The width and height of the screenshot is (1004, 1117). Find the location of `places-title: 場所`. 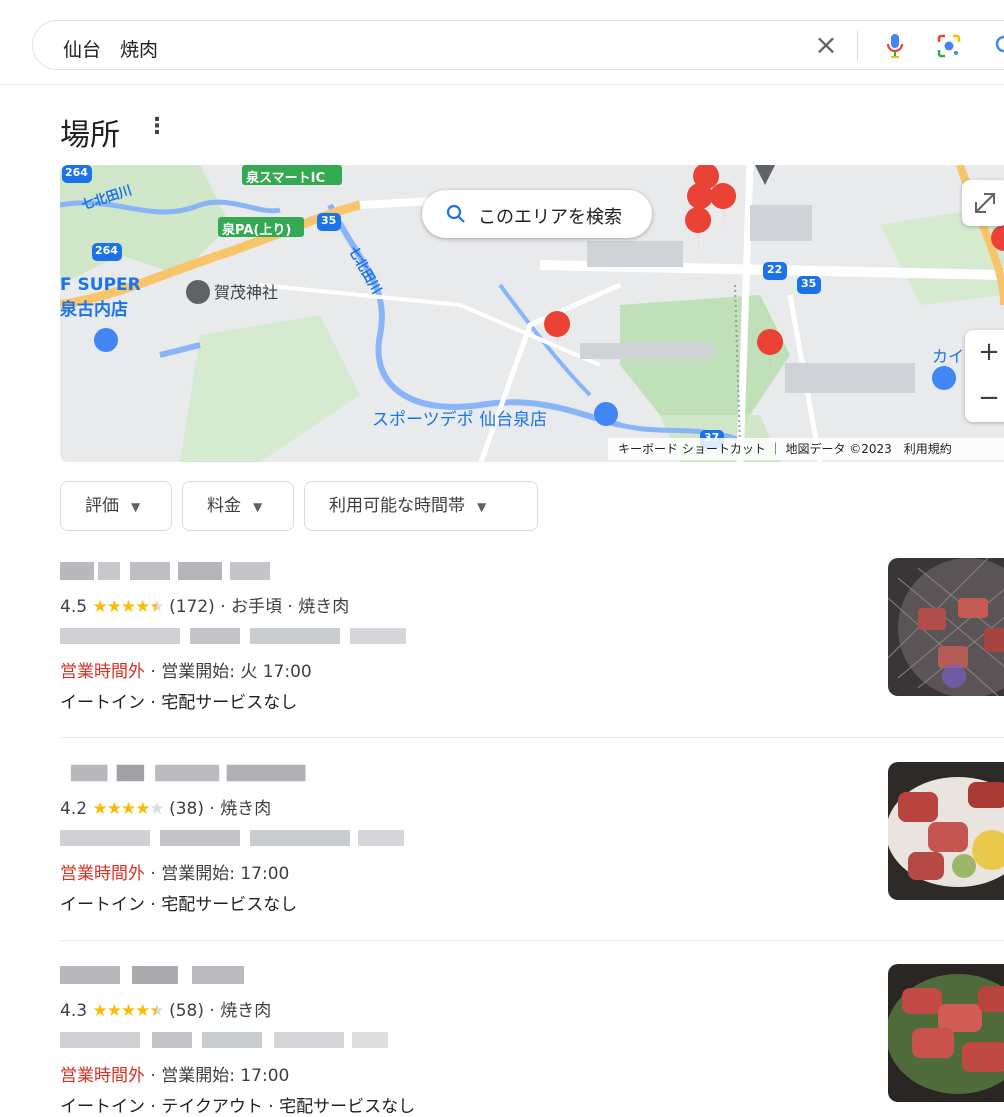

places-title: 場所 is located at coordinates (90, 135).